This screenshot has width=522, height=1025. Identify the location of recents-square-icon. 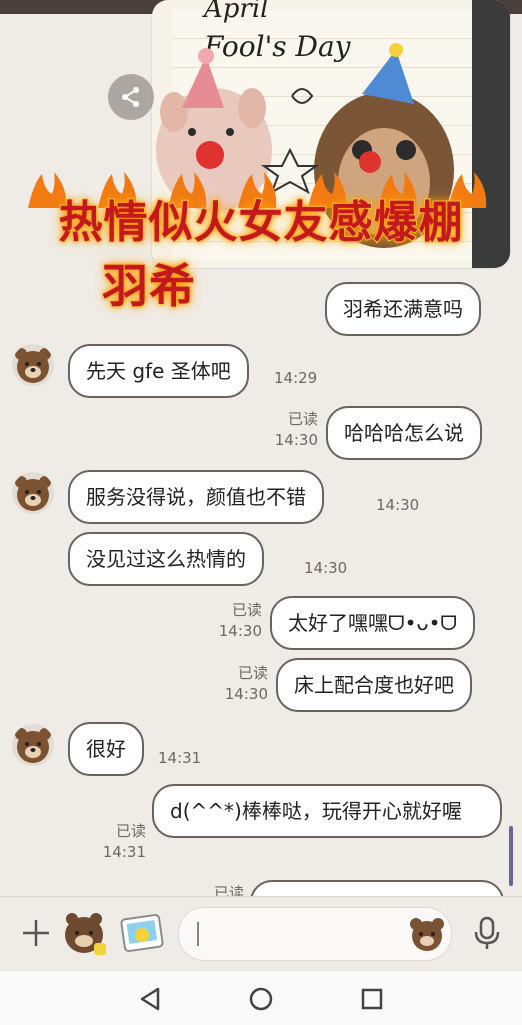
(372, 999).